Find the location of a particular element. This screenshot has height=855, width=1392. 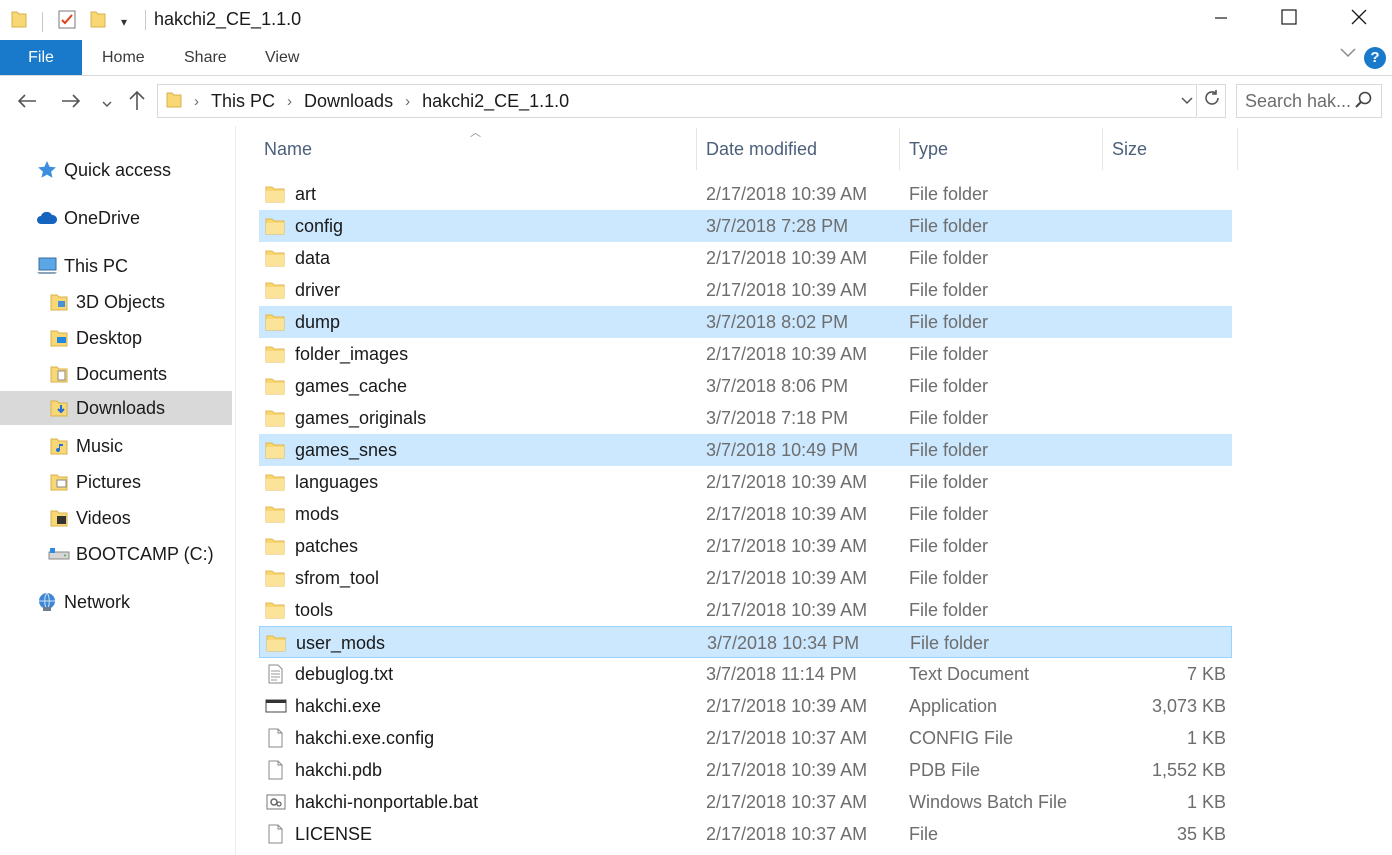

maximize-button is located at coordinates (1289, 19).